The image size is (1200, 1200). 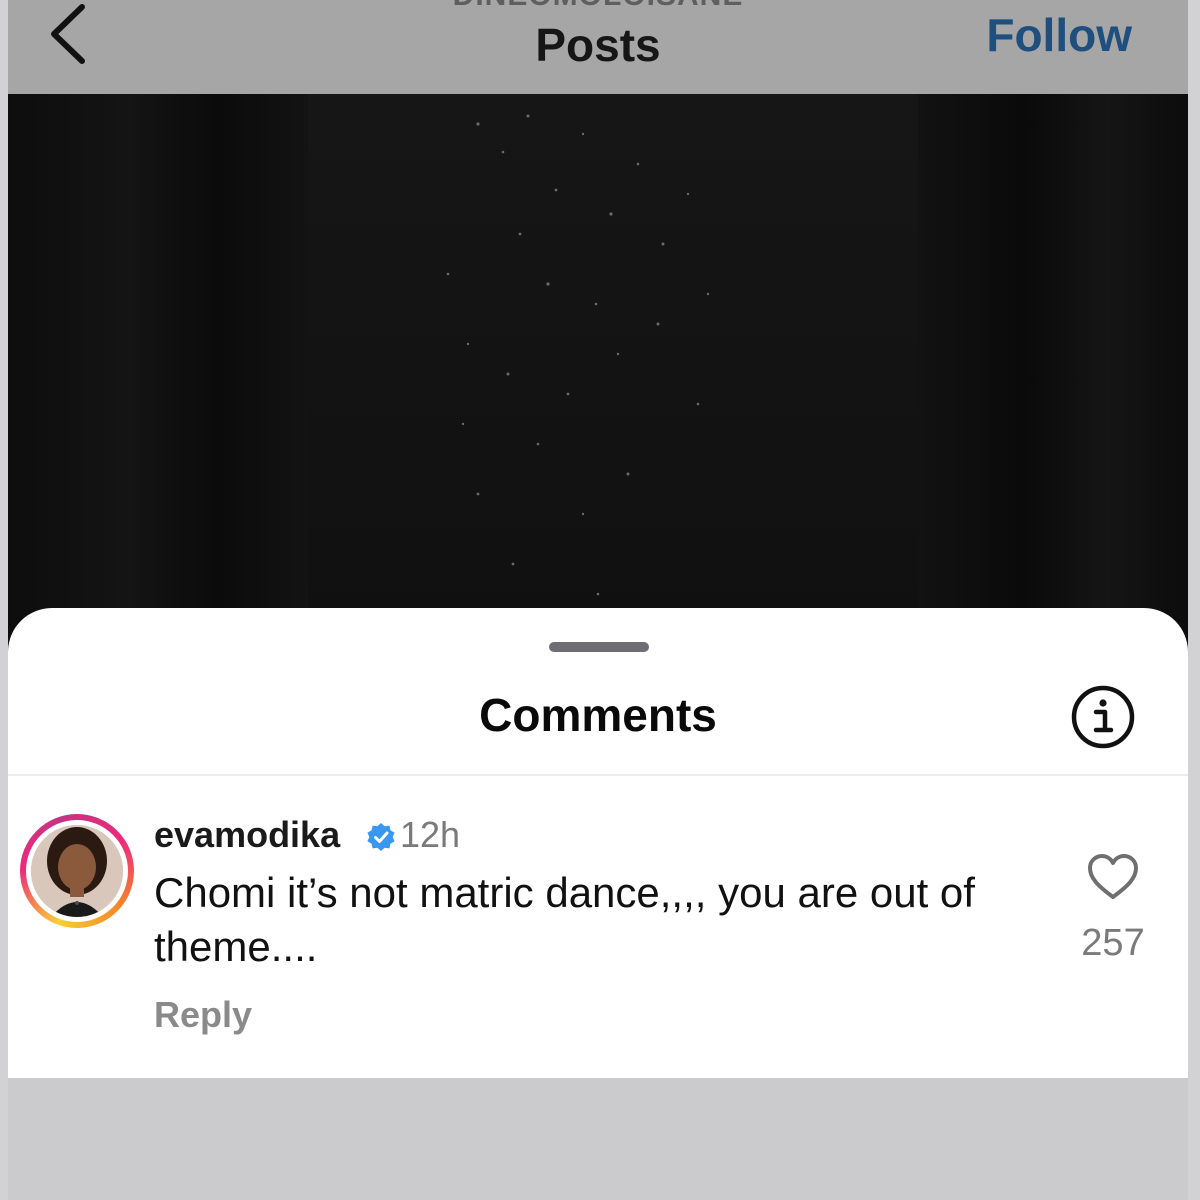 I want to click on like-button, so click(x=1113, y=877).